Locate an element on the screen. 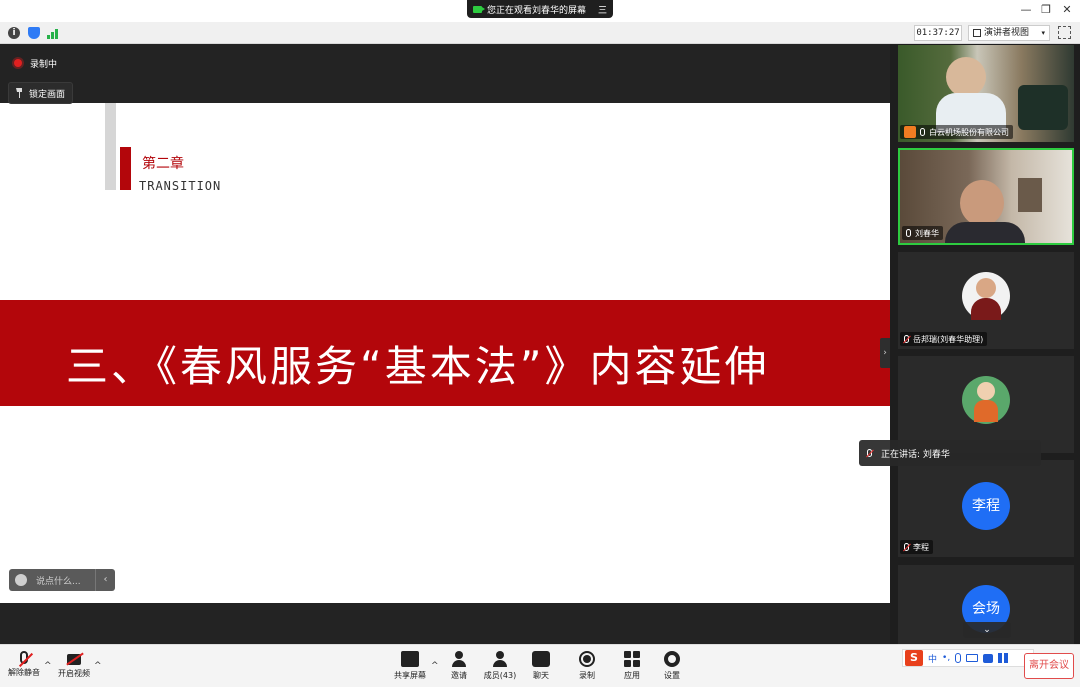  slide-title-banner: 三、《春风服务“基本法”》内容延伸 is located at coordinates (445, 353).